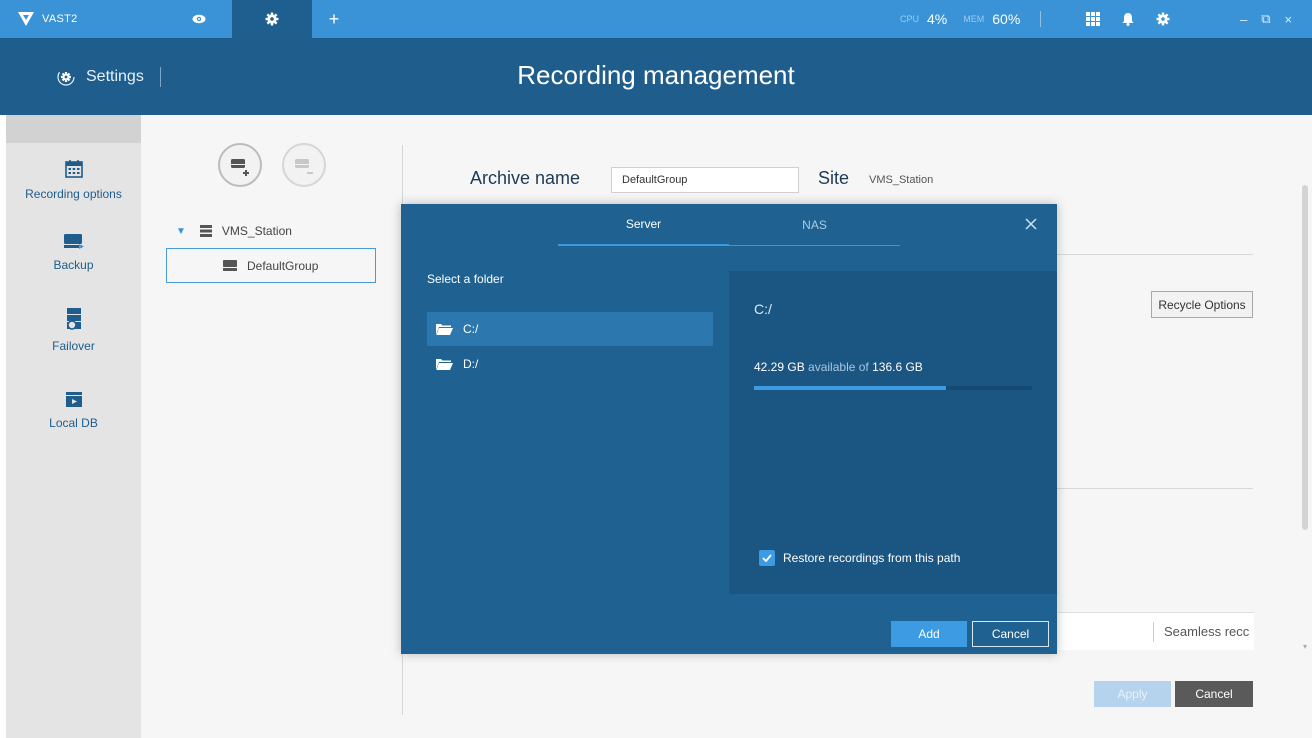  I want to click on restore-recordings-option: Restore recordings from this path, so click(859, 558).